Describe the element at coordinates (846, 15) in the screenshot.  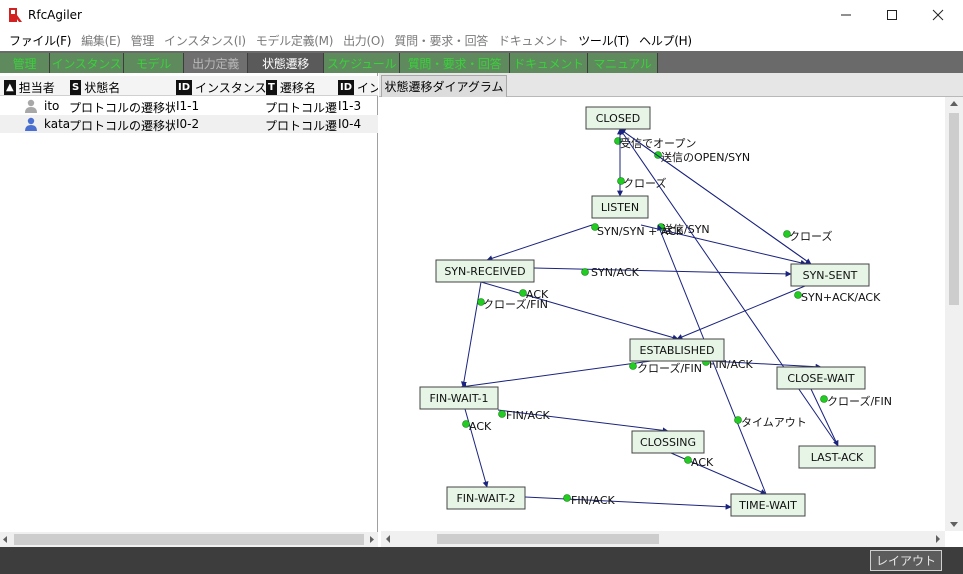
I see `minimize-button` at that location.